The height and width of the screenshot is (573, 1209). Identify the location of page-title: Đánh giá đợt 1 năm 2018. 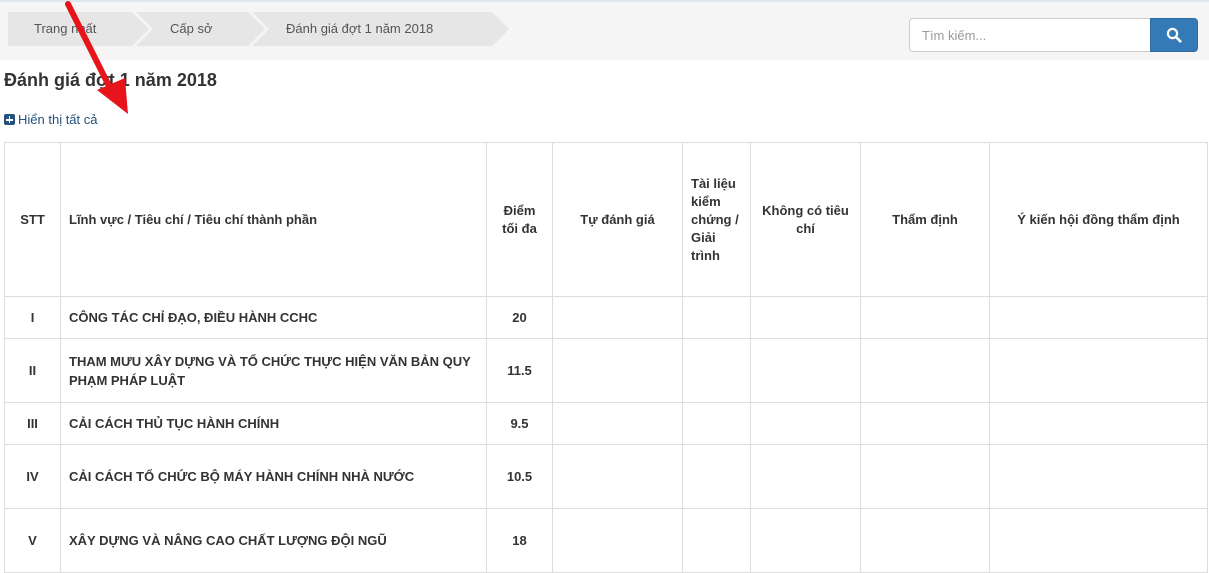
(110, 80).